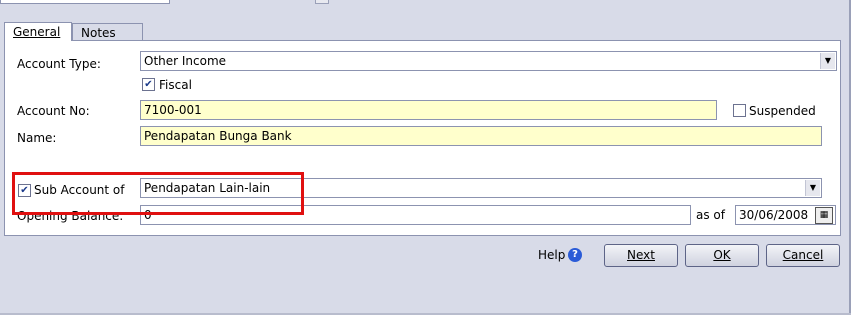 This screenshot has width=851, height=315. What do you see at coordinates (98, 33) in the screenshot?
I see `tab-notes-label: Notes` at bounding box center [98, 33].